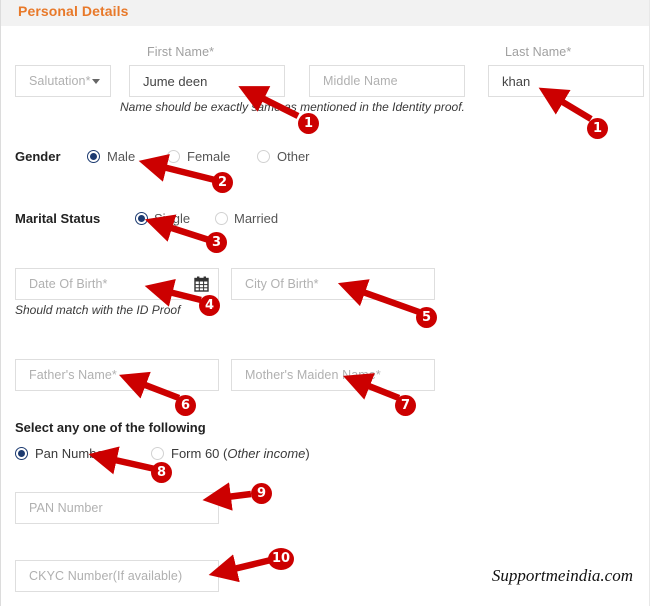 The height and width of the screenshot is (606, 650). What do you see at coordinates (562, 575) in the screenshot?
I see `watermark: Supportmeindia.com` at bounding box center [562, 575].